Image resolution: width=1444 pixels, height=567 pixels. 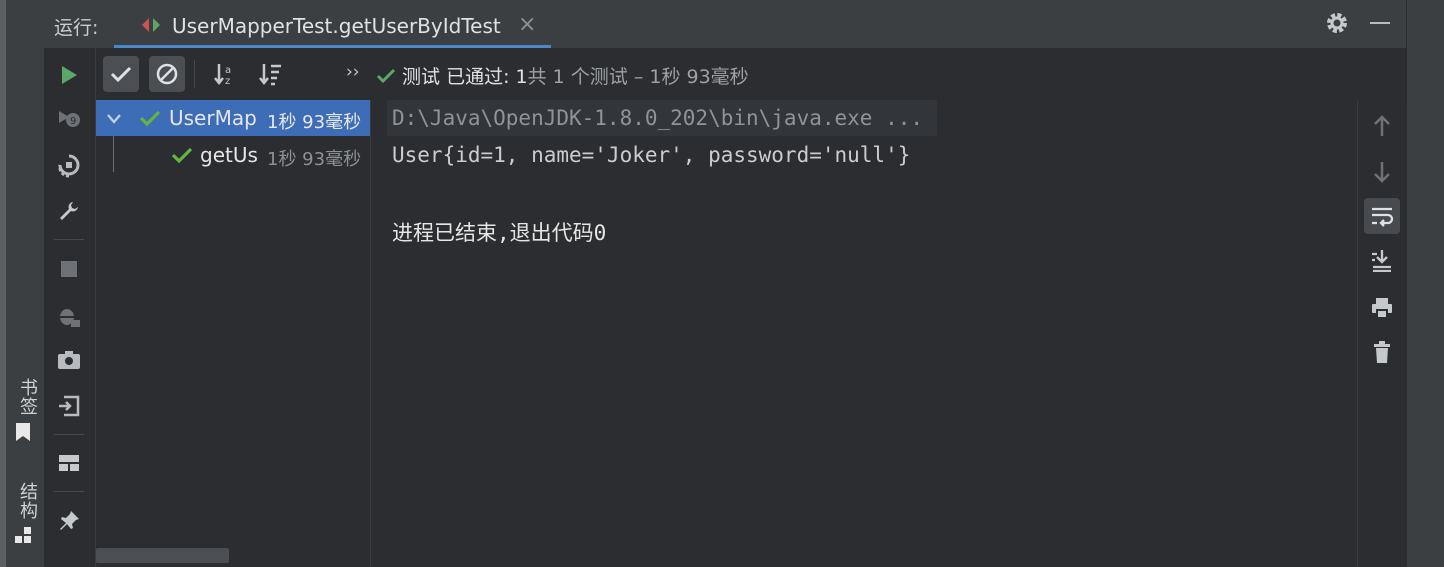 What do you see at coordinates (1382, 126) in the screenshot?
I see `arrow-up-icon` at bounding box center [1382, 126].